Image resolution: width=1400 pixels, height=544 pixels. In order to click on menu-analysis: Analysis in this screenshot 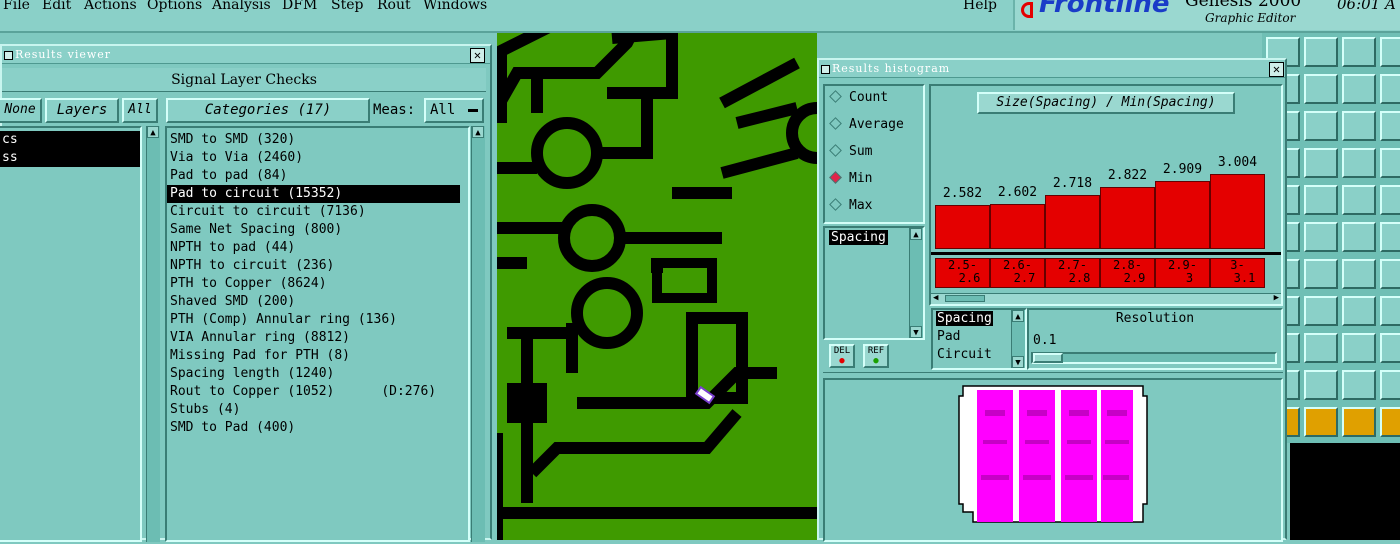, I will do `click(241, 6)`.